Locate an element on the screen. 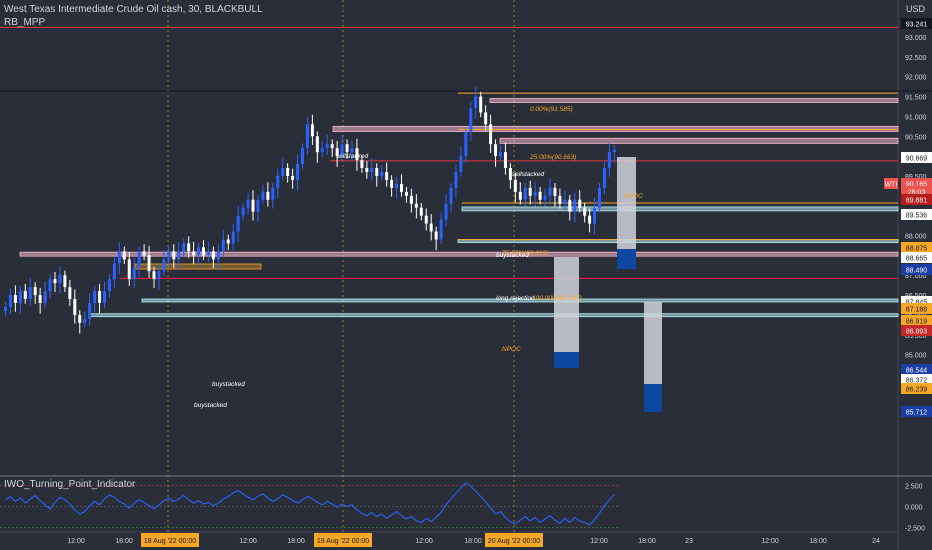 The image size is (932, 550). chart-annotation: 25.00%(90.663) is located at coordinates (552, 157).